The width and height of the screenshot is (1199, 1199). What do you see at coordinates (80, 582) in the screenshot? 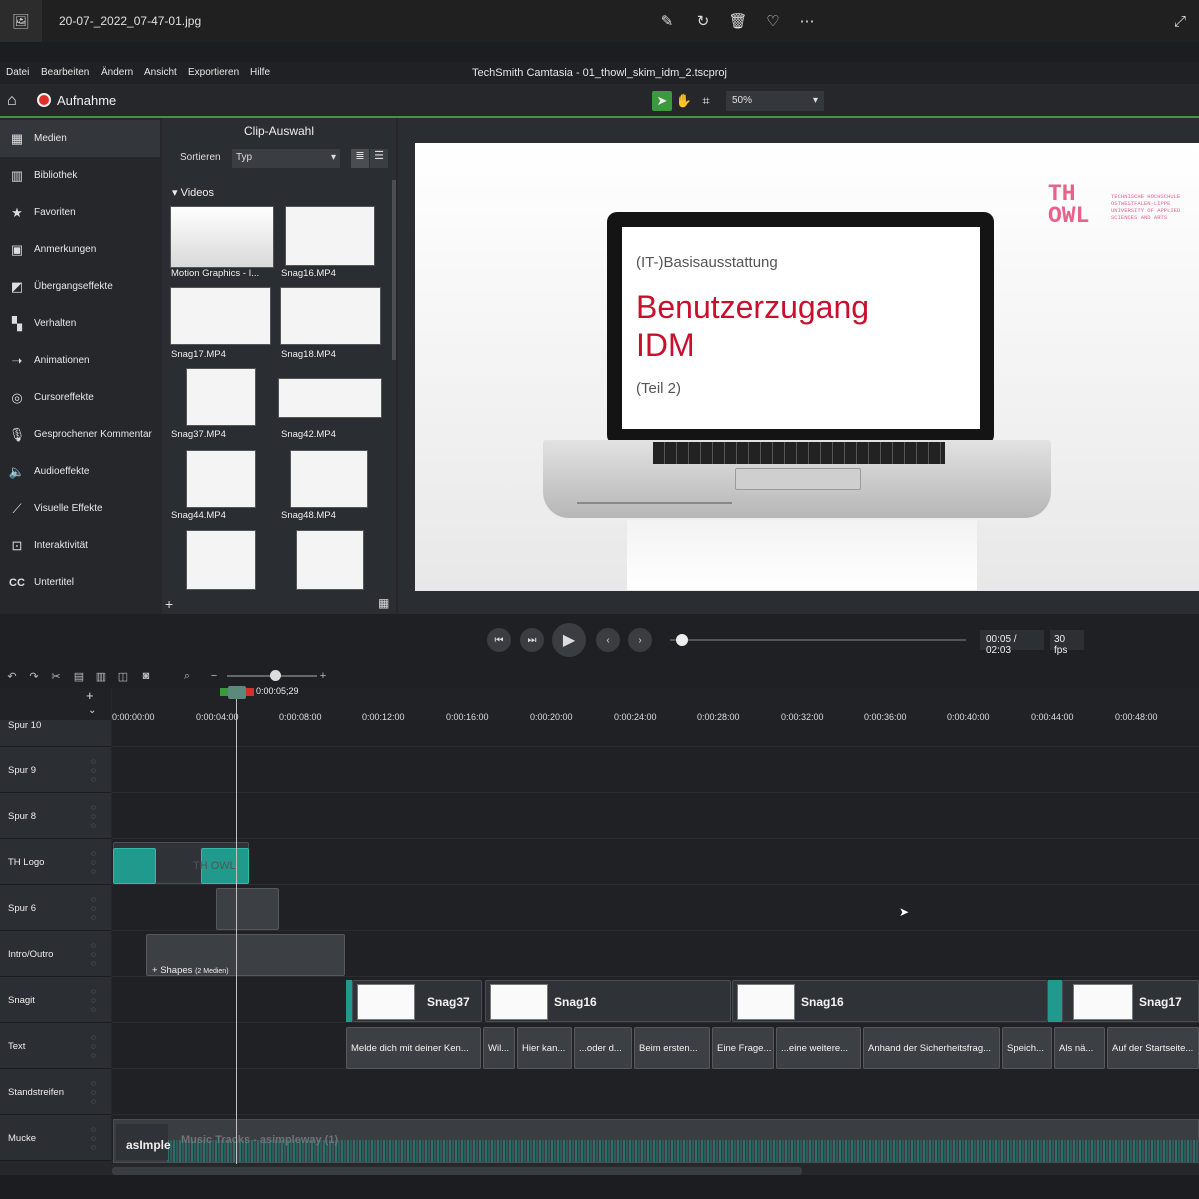
I see `sidebar-item-untertitel: CC Untertitel` at bounding box center [80, 582].